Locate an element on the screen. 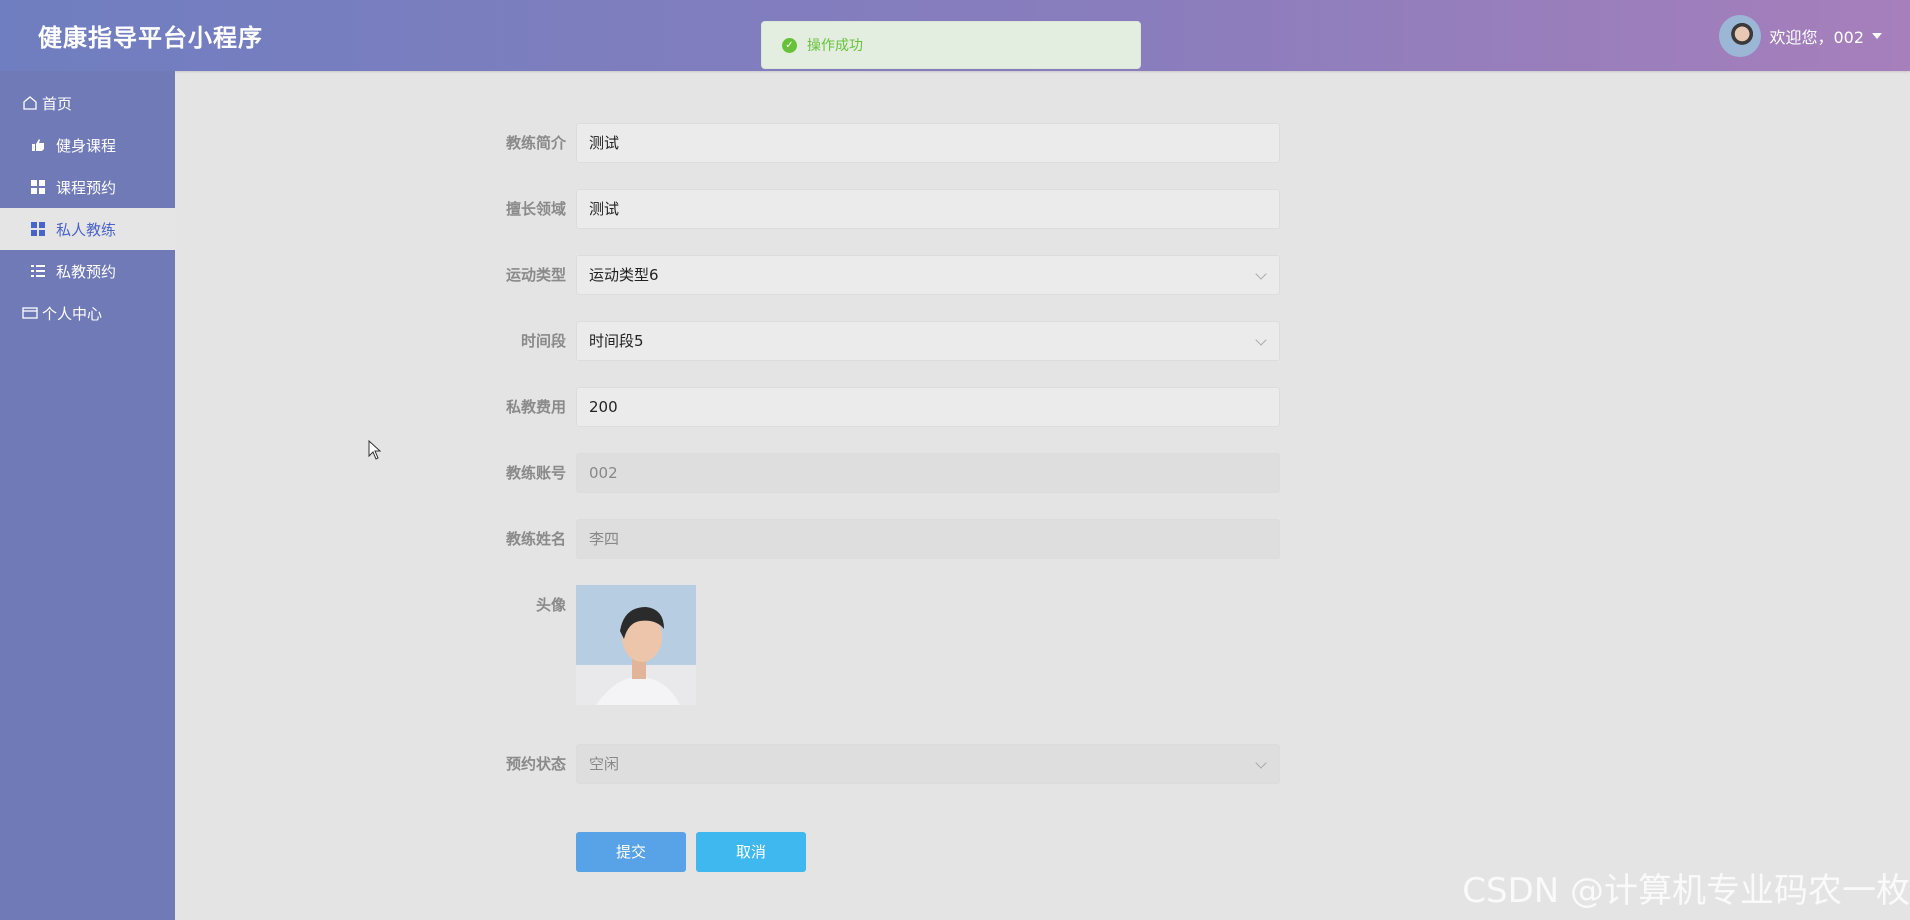 Image resolution: width=1910 pixels, height=920 pixels. sidebar-item-course-booking: 课程预约 is located at coordinates (87, 187).